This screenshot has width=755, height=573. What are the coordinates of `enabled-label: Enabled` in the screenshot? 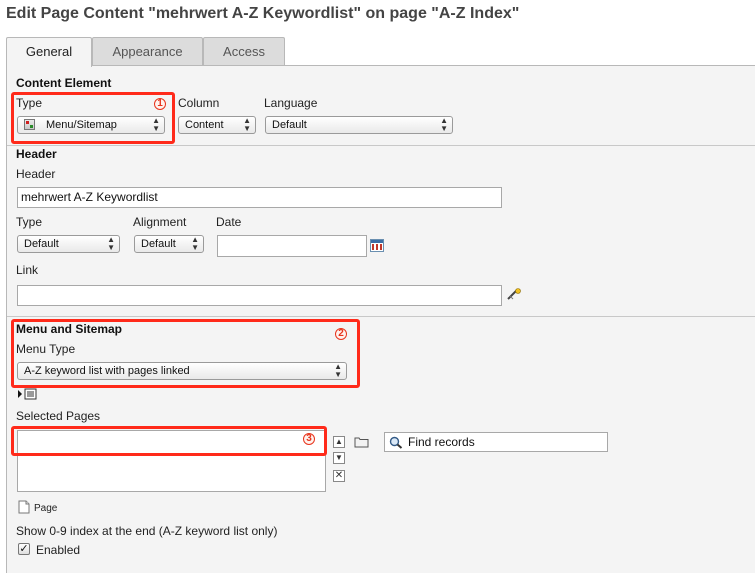 It's located at (58, 550).